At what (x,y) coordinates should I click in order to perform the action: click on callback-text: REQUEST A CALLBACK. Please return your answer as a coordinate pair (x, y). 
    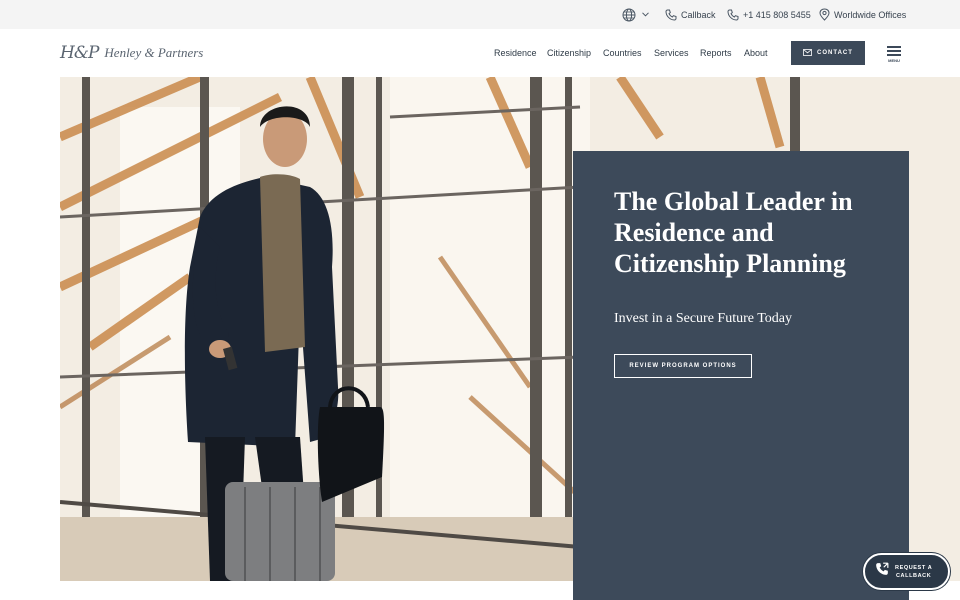
    Looking at the image, I should click on (913, 572).